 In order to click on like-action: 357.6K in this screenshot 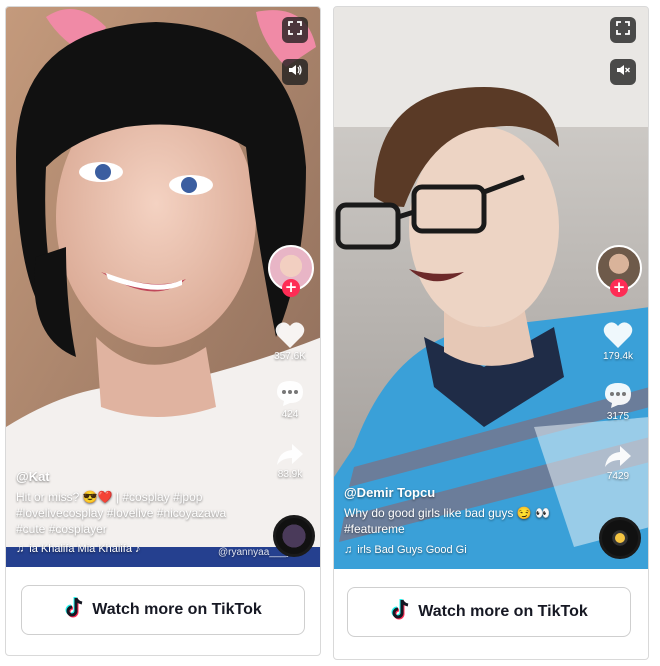, I will do `click(290, 341)`.